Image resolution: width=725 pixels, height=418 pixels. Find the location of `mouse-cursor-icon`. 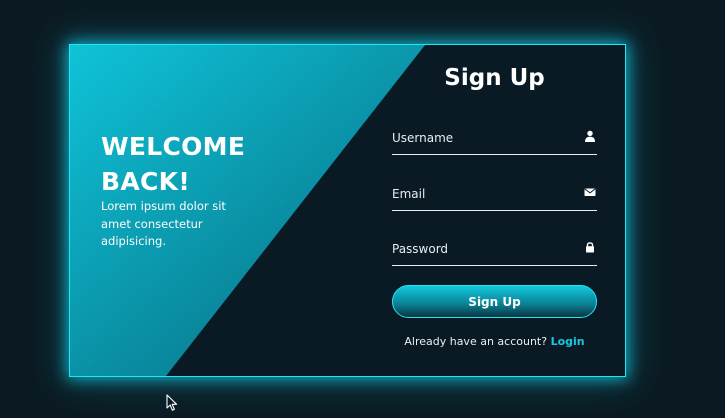

mouse-cursor-icon is located at coordinates (172, 402).